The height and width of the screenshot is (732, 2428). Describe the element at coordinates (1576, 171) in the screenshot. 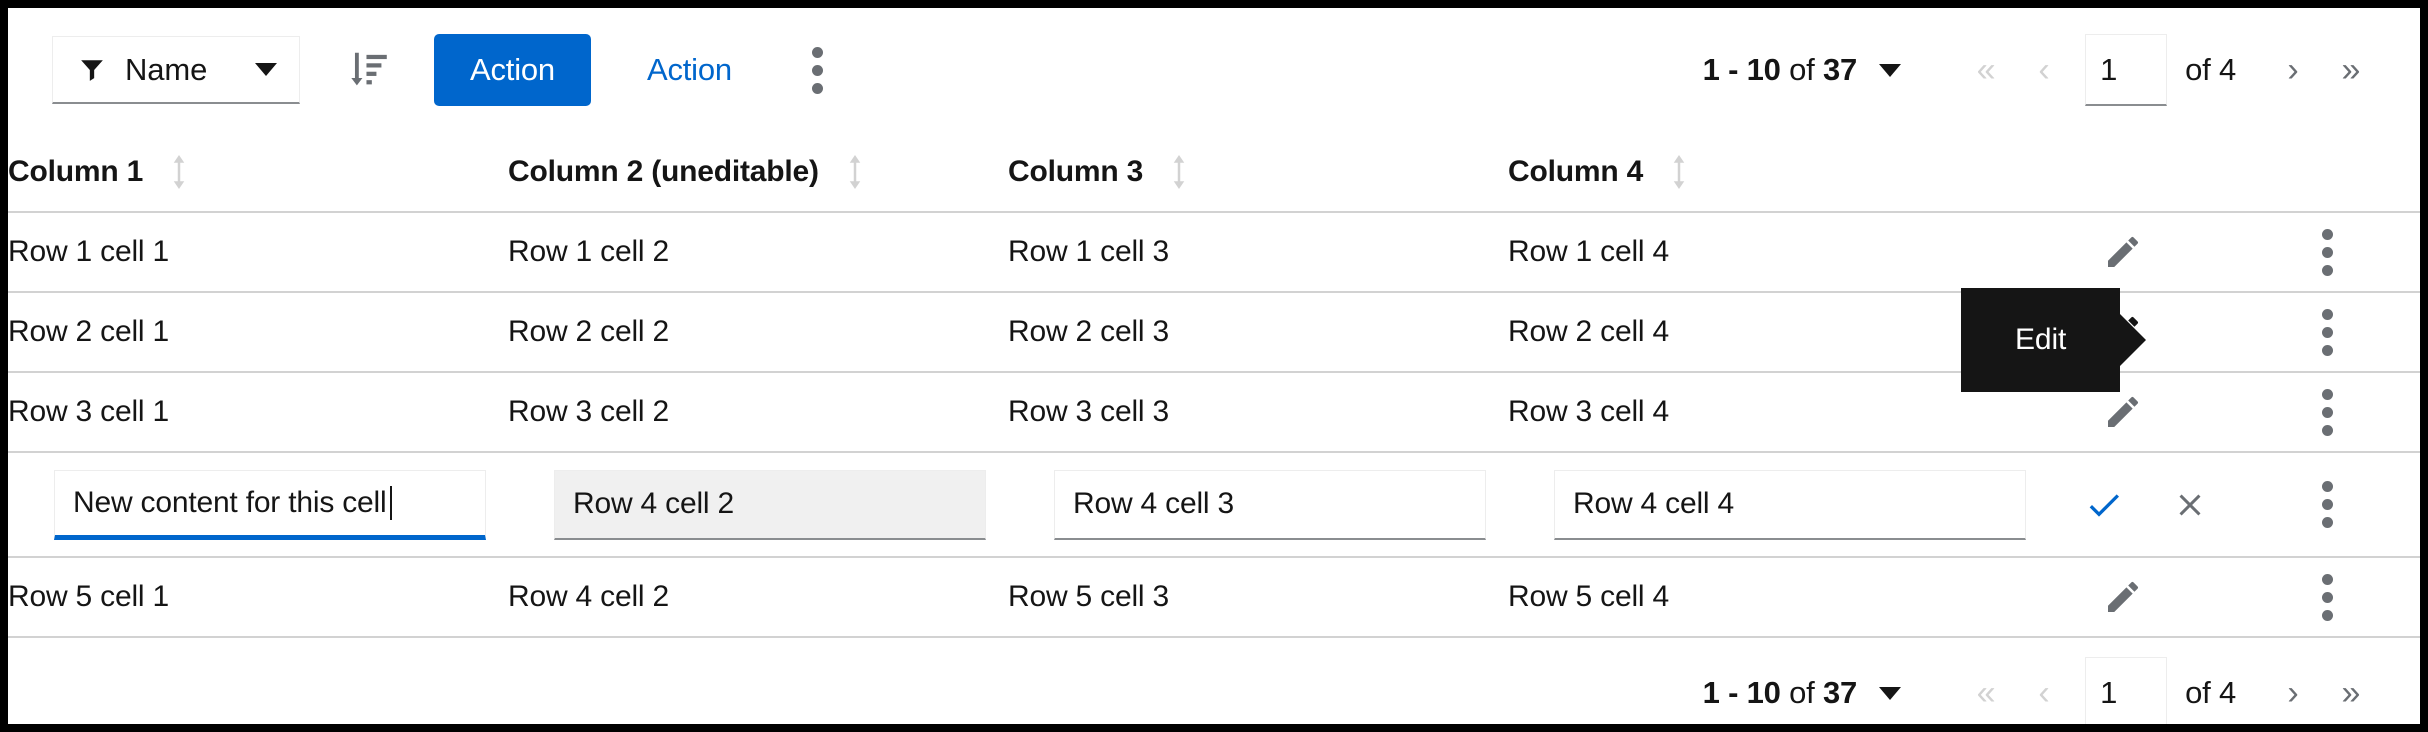

I see `column-header-label: Column 4` at that location.